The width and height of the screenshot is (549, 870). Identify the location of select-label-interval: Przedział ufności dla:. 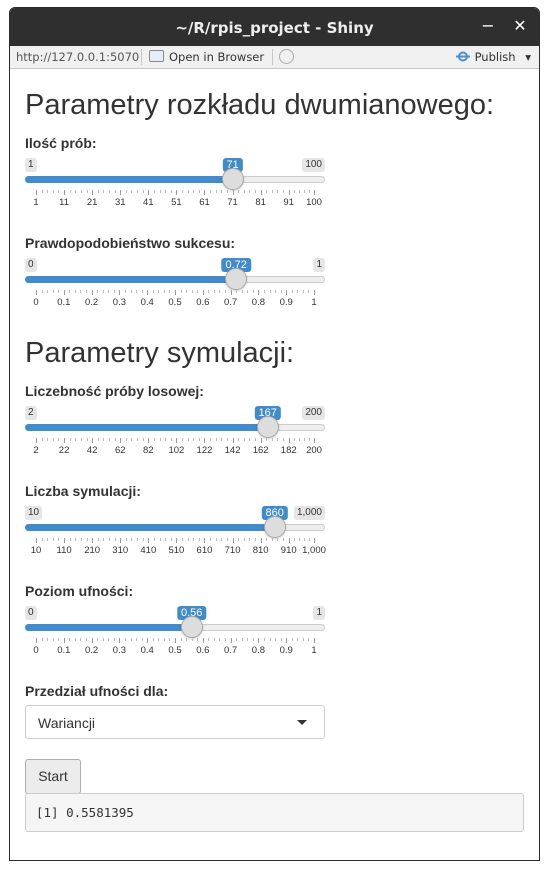
(97, 691).